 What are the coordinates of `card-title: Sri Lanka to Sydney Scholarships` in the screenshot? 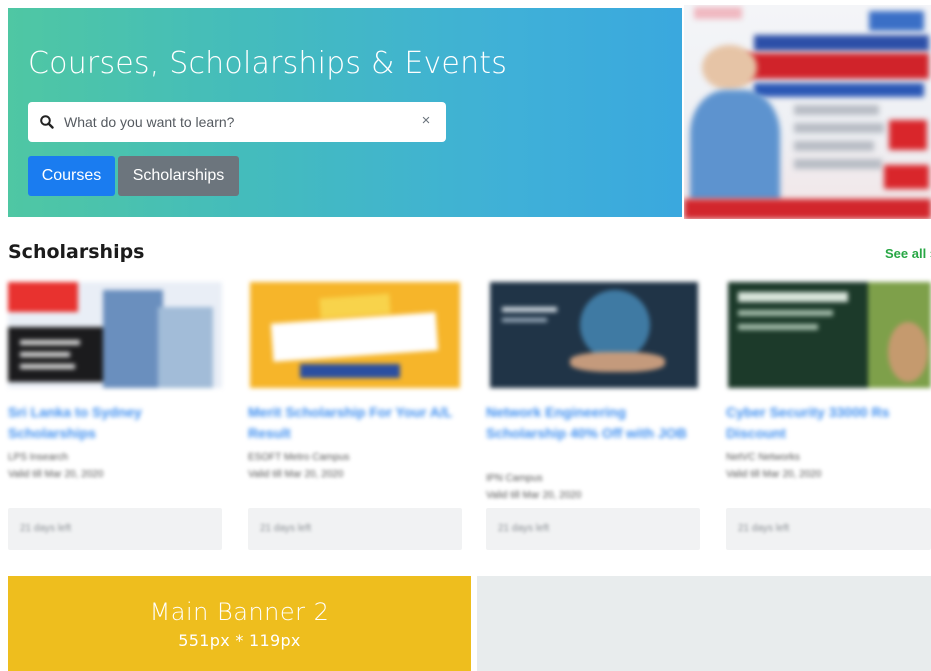 It's located at (115, 423).